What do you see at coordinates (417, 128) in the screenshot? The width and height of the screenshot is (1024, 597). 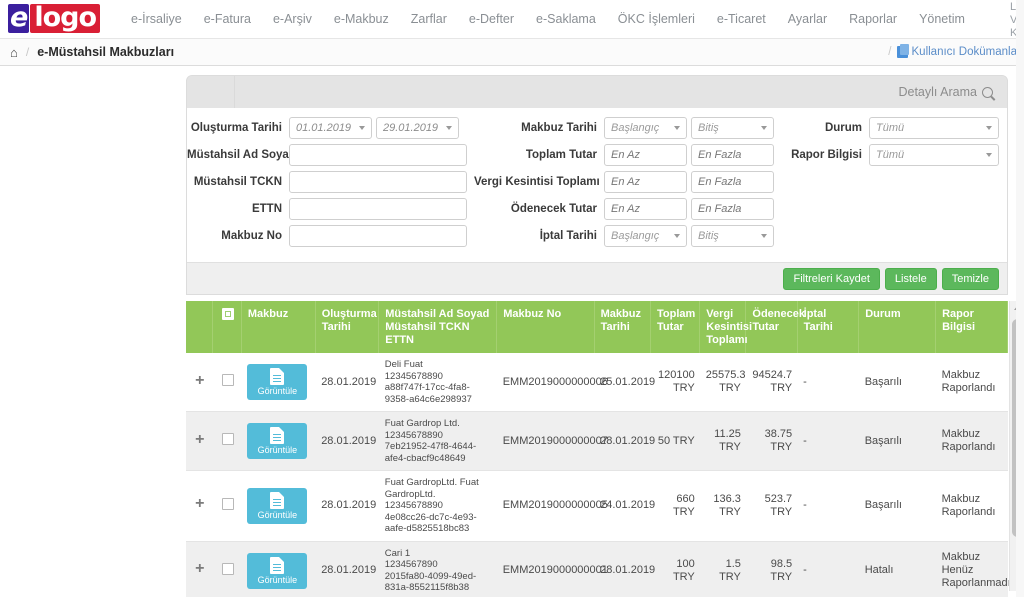 I see `olusturma-tarihi-end-input: 29.01.2019` at bounding box center [417, 128].